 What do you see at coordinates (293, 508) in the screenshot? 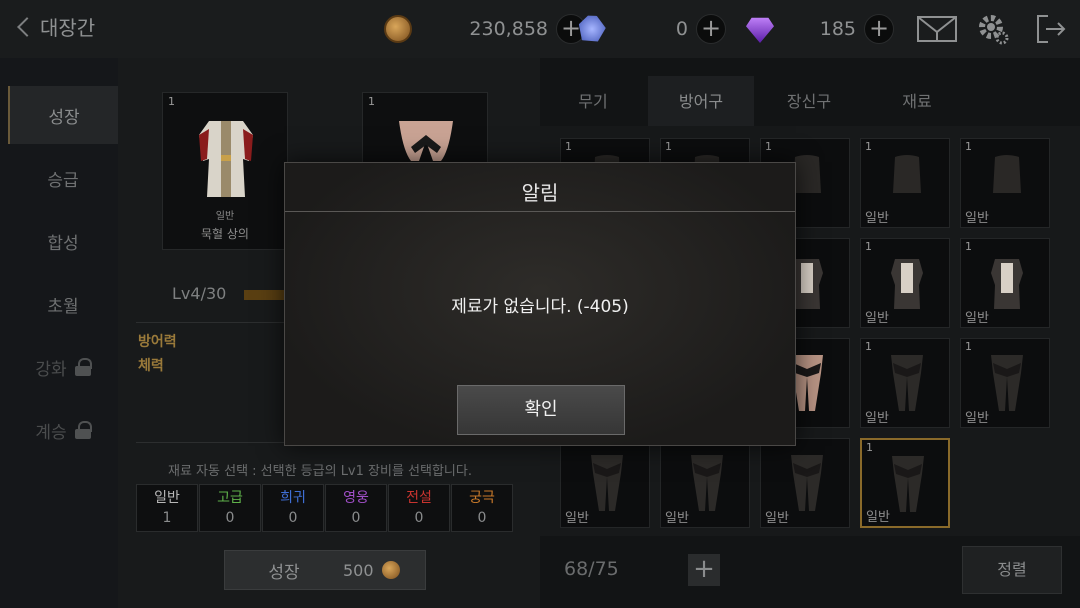
I see `grade-filter-rare: 희귀 0` at bounding box center [293, 508].